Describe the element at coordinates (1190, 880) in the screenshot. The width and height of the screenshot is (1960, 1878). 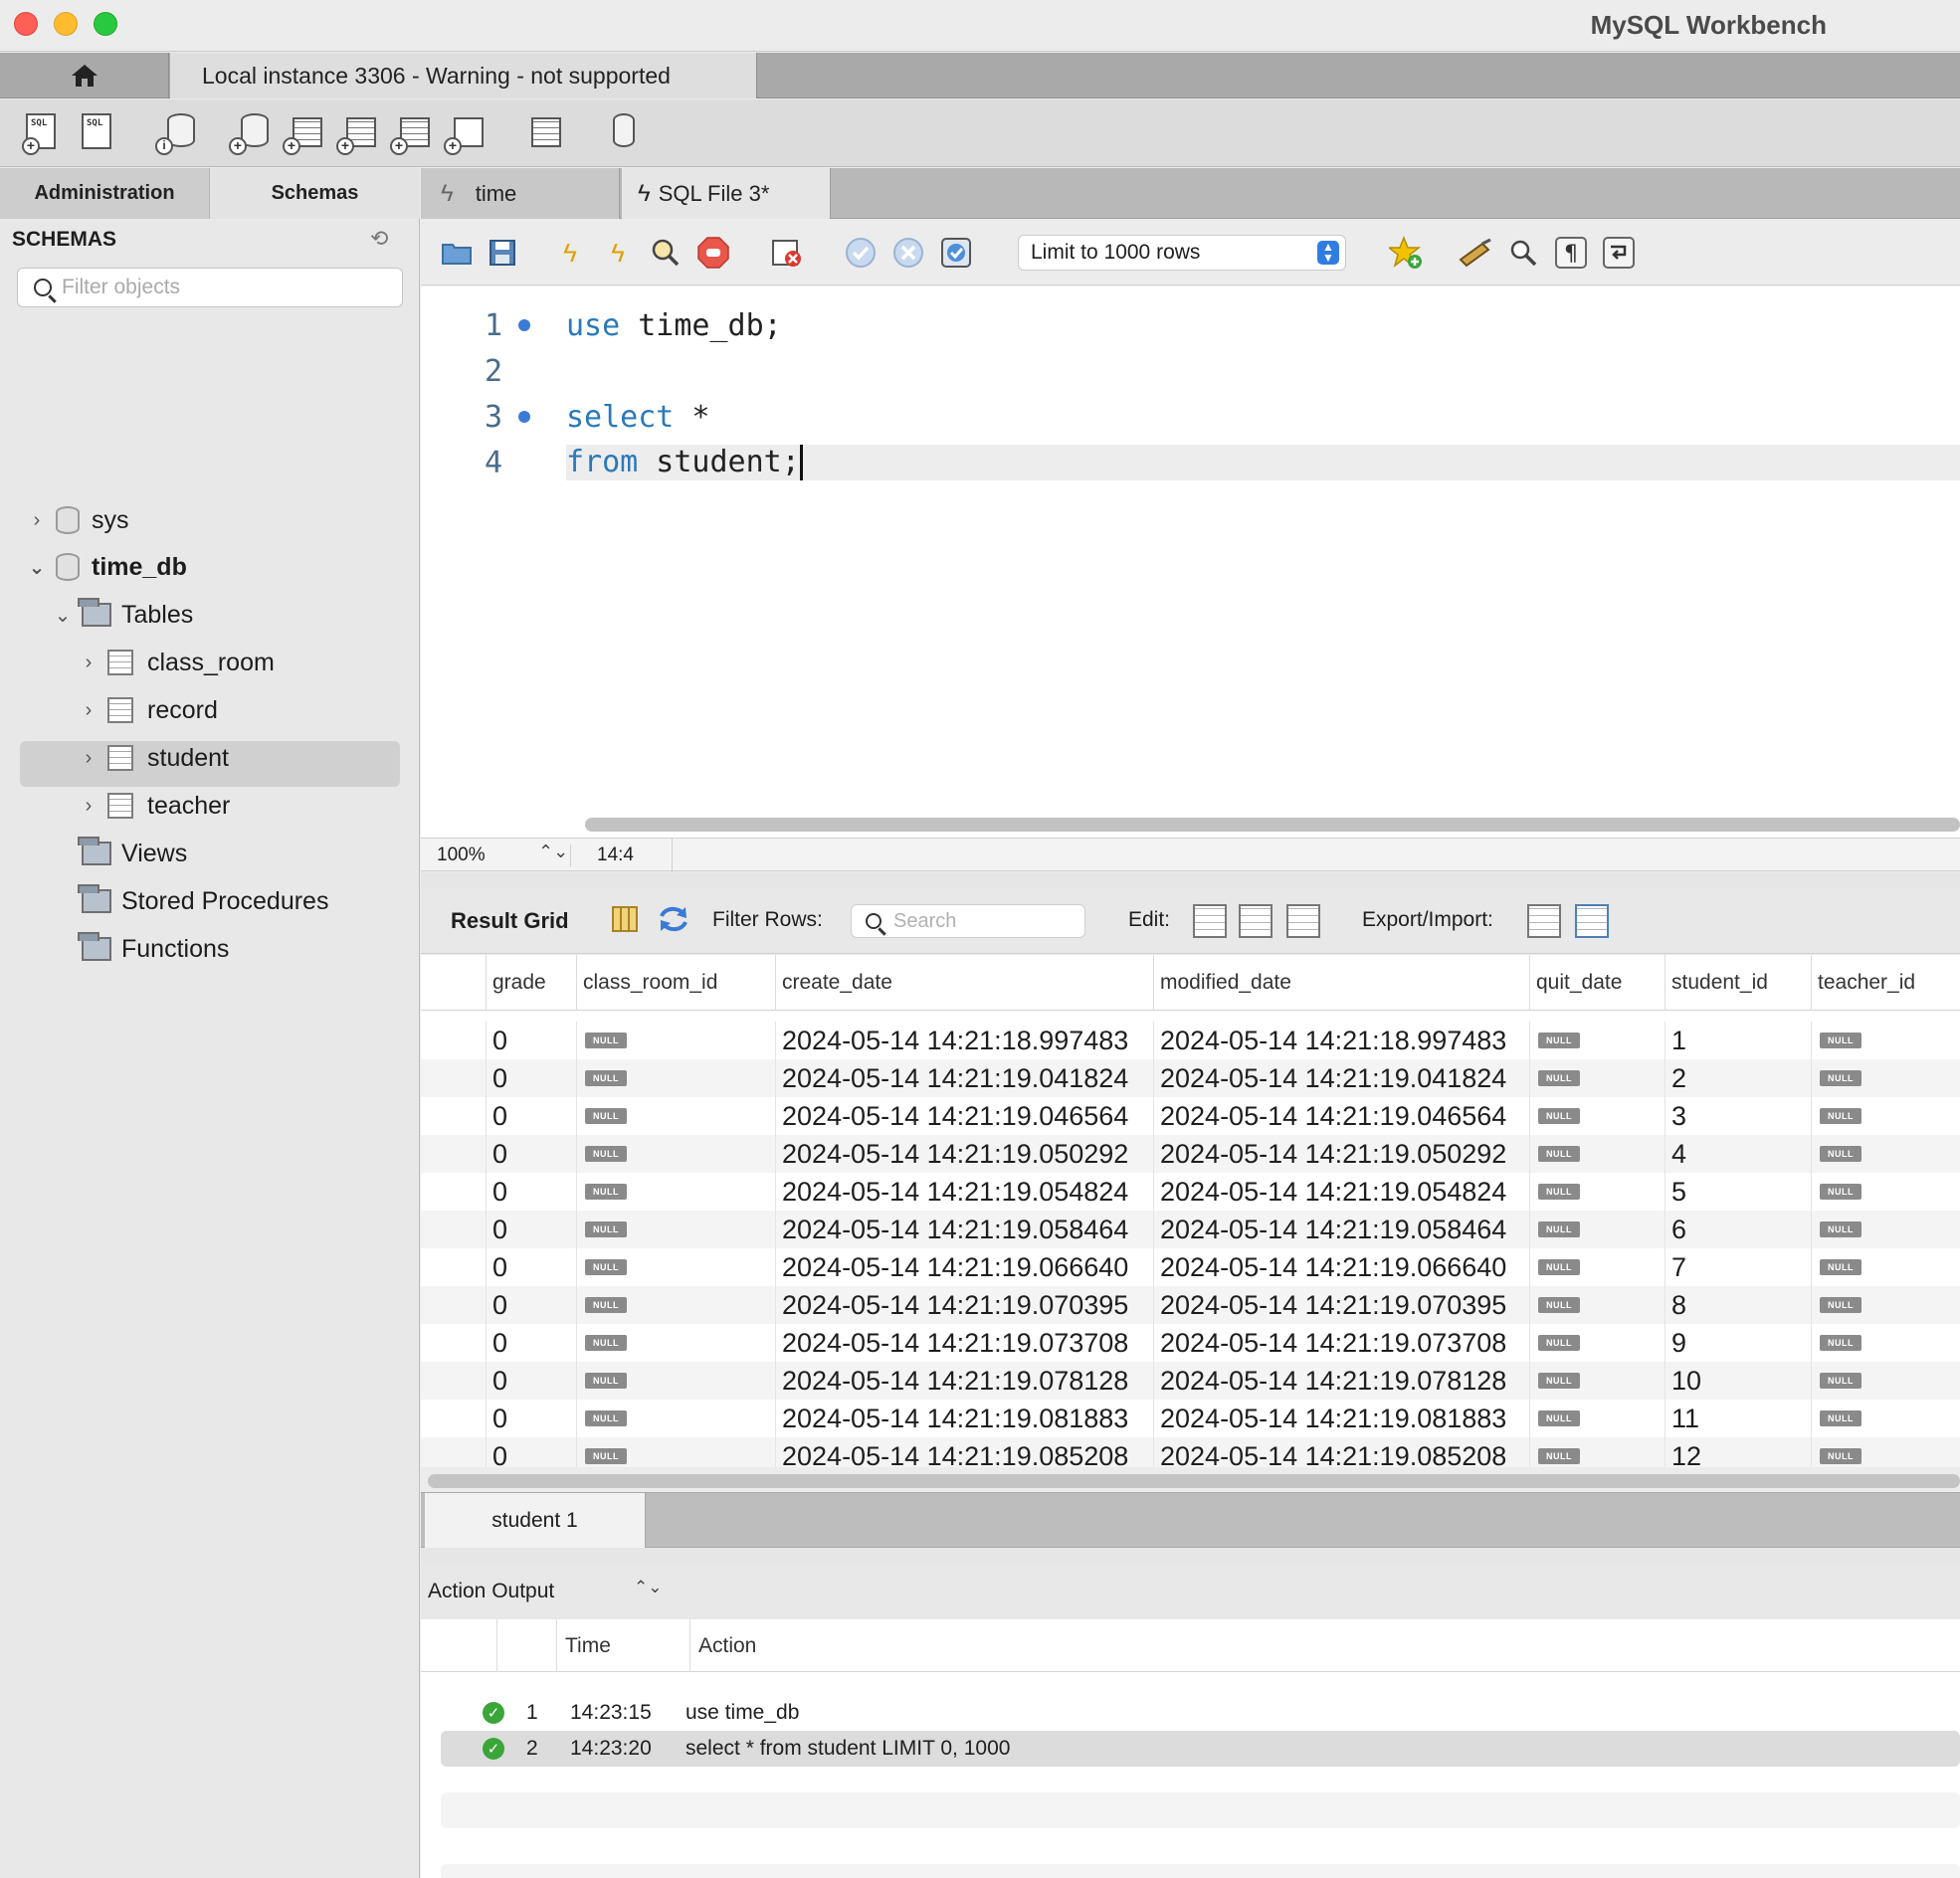
I see `editor-results-splitter` at that location.